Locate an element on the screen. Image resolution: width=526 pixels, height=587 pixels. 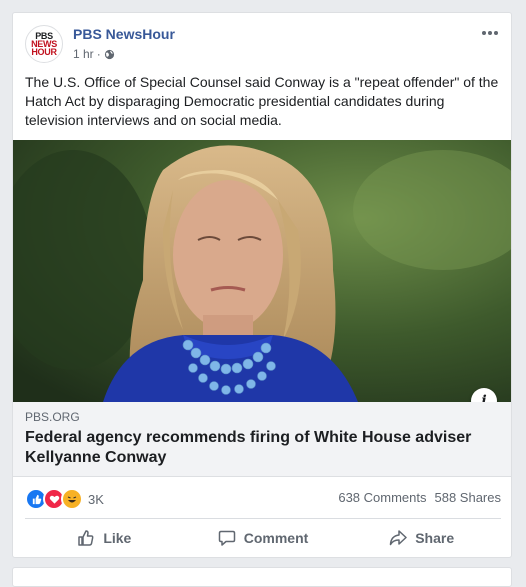
haha-reaction-icon is located at coordinates (72, 499).